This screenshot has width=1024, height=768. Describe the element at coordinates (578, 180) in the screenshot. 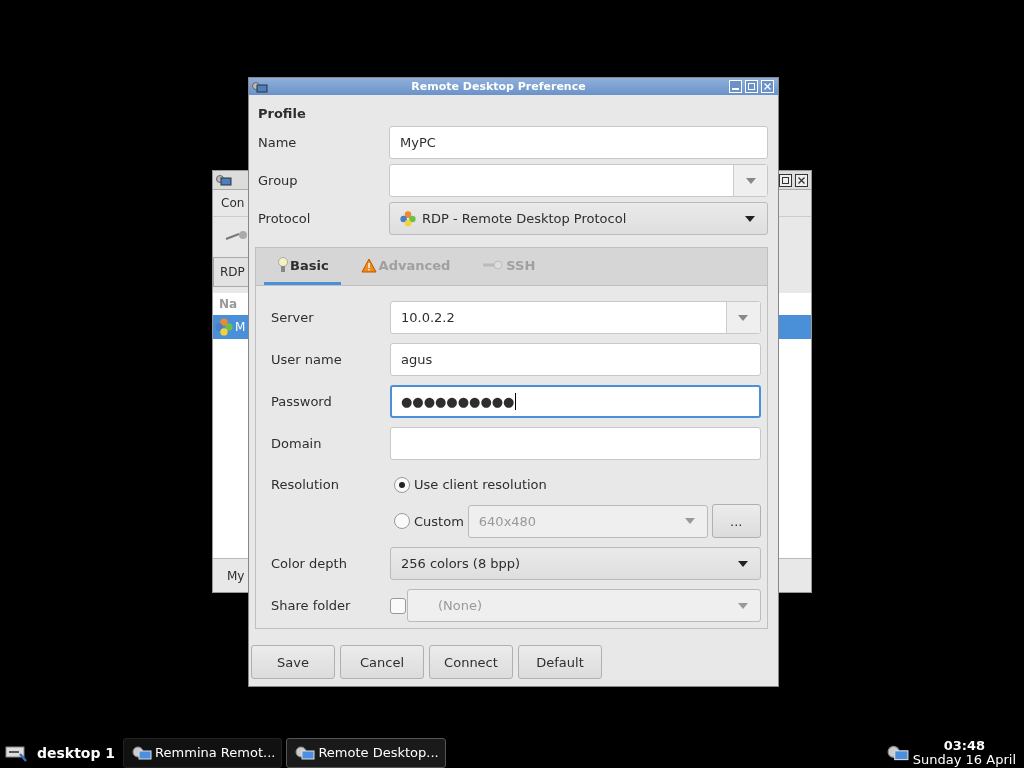

I see `combo-field` at that location.